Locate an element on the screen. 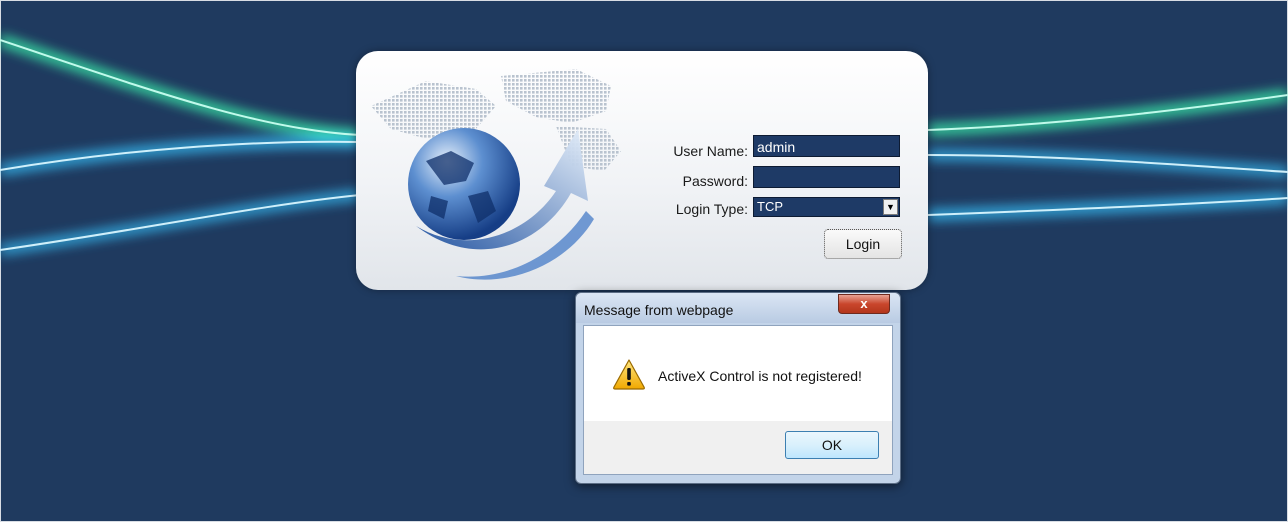 This screenshot has width=1288, height=522. username-label: User Name: is located at coordinates (710, 151).